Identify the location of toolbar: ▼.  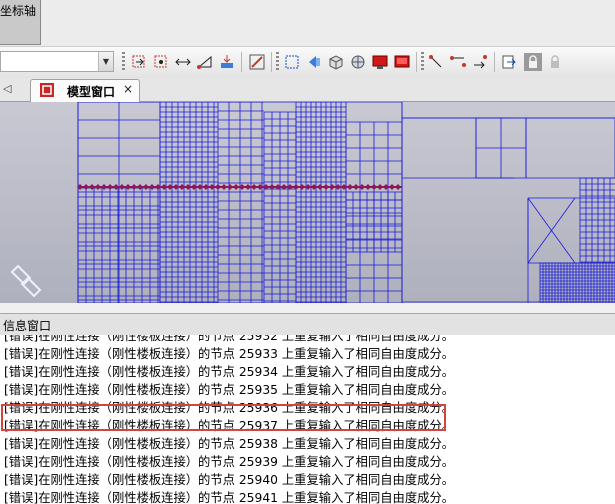
(307, 62).